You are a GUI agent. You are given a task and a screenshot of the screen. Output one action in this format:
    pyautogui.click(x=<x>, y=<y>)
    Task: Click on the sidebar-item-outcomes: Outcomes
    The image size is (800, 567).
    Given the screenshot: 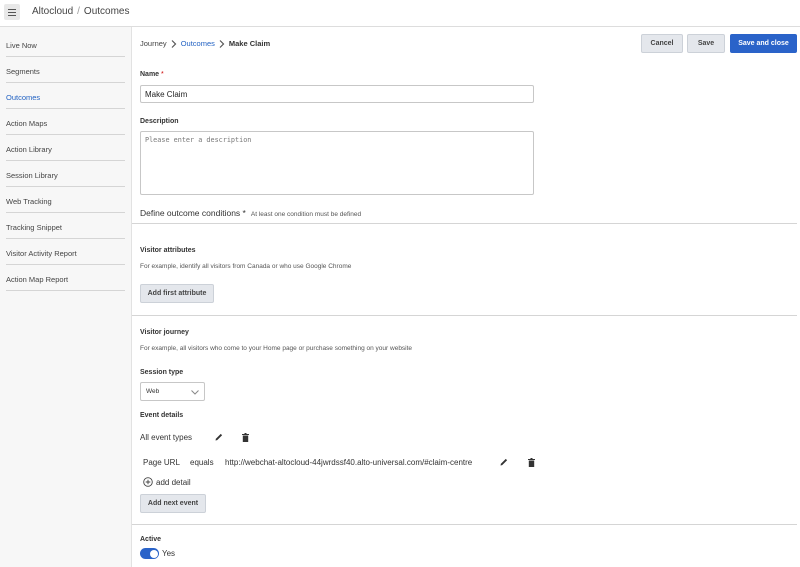 What is the action you would take?
    pyautogui.click(x=65, y=96)
    